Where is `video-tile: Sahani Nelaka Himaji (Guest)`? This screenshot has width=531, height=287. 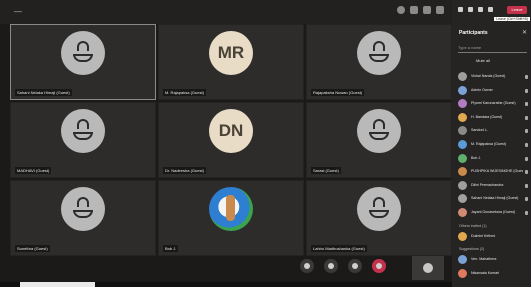
video-tile: Sahani Nelaka Himaji (Guest) is located at coordinates (83, 62).